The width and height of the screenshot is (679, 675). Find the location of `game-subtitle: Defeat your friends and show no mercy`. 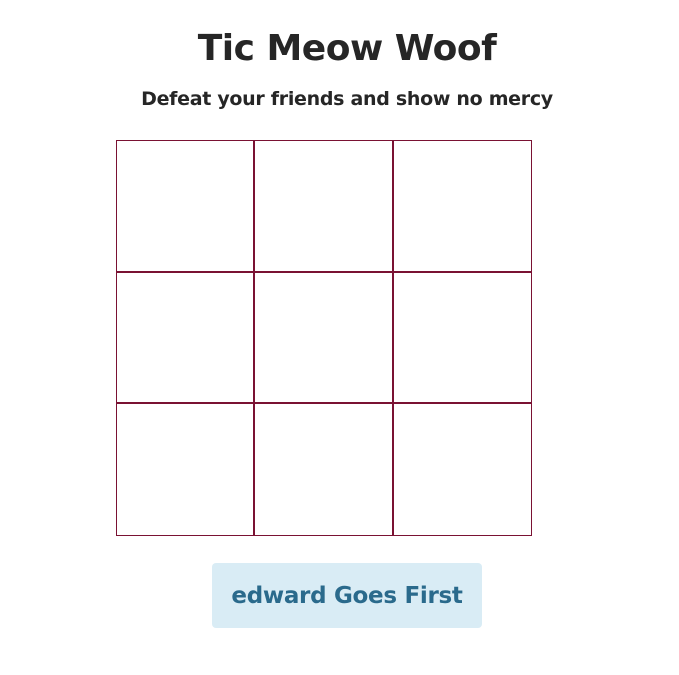

game-subtitle: Defeat your friends and show no mercy is located at coordinates (347, 99).